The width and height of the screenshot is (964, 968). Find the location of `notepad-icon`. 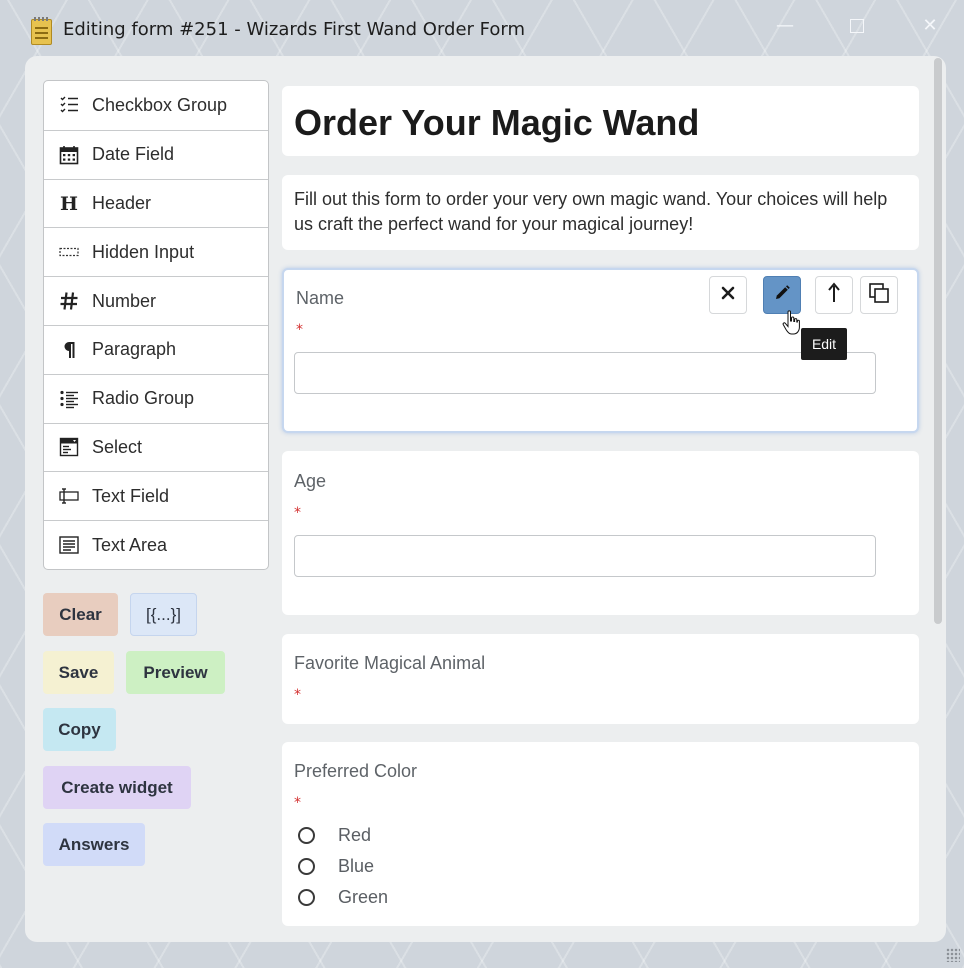

notepad-icon is located at coordinates (41, 31).